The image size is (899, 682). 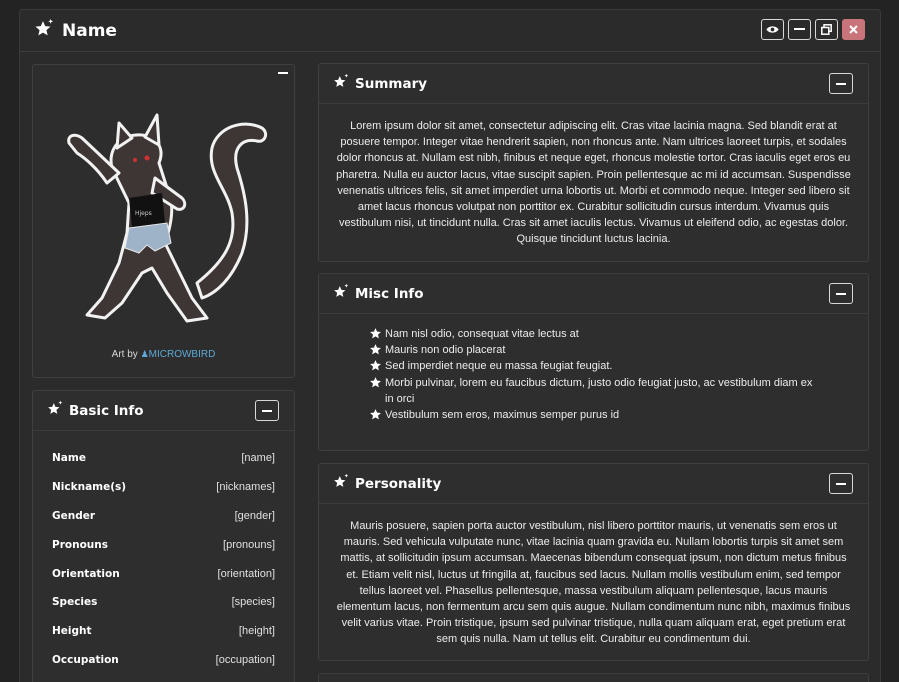 I want to click on artist-link: MICROWBIRD, so click(x=182, y=354).